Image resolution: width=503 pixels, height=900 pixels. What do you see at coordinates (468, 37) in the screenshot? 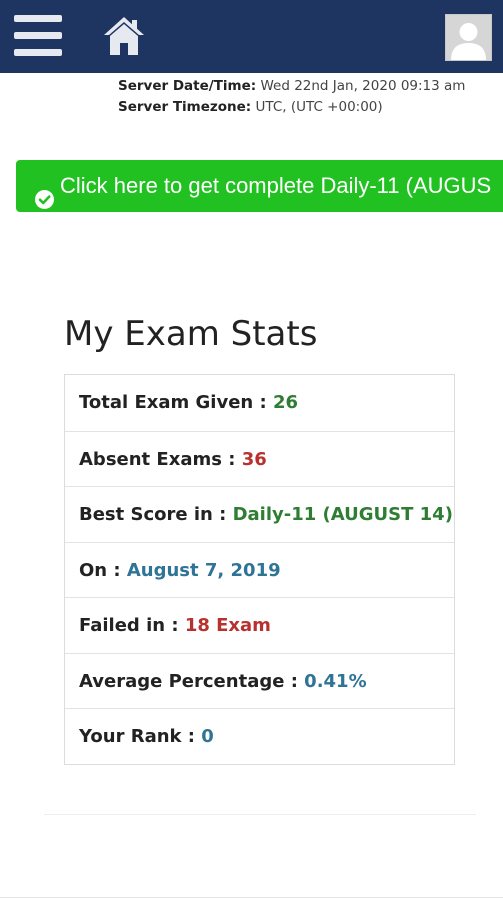
I see `user-avatar-icon` at bounding box center [468, 37].